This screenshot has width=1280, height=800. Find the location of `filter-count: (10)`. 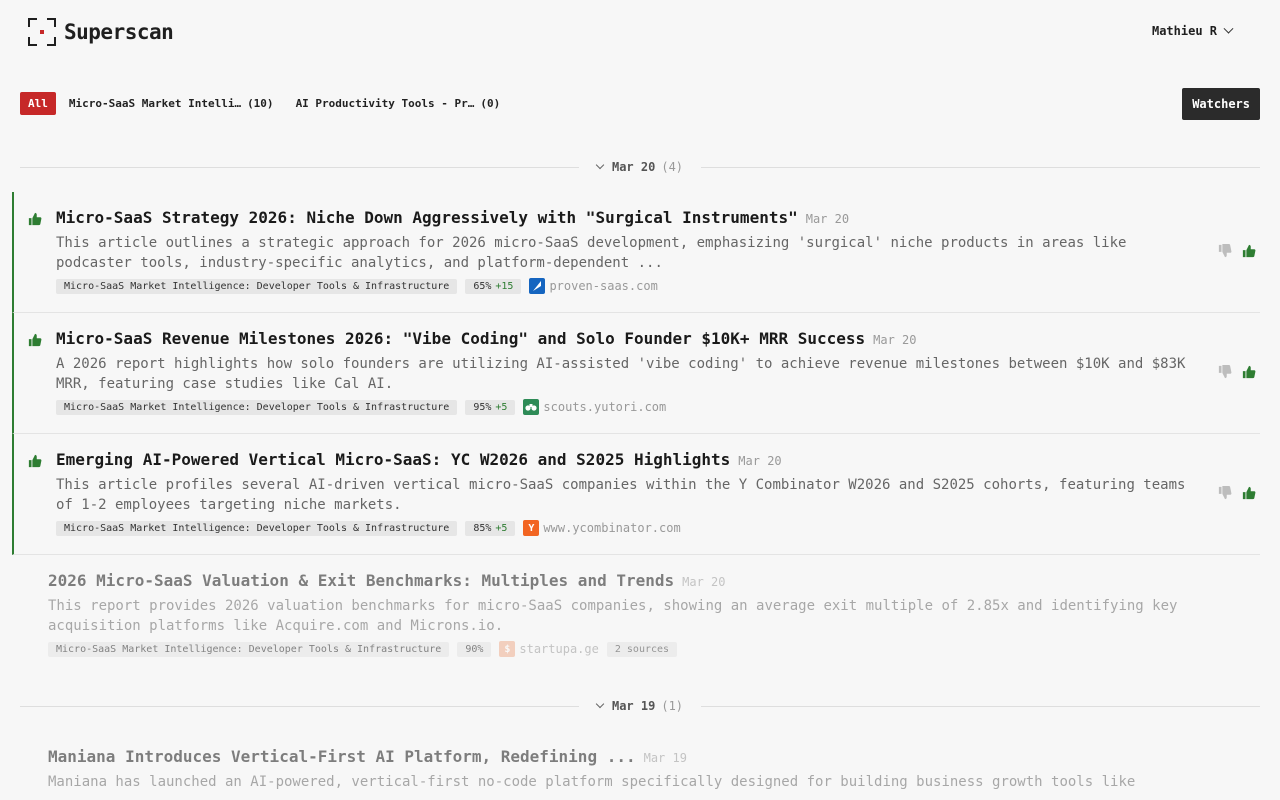

filter-count: (10) is located at coordinates (260, 103).